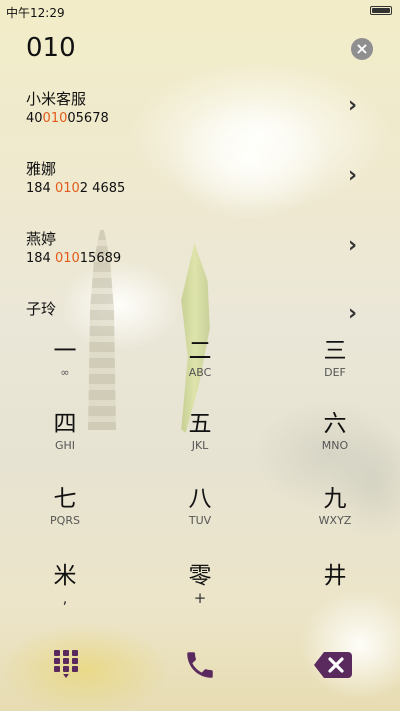 The height and width of the screenshot is (711, 400). I want to click on dialpad-icon, so click(67, 664).